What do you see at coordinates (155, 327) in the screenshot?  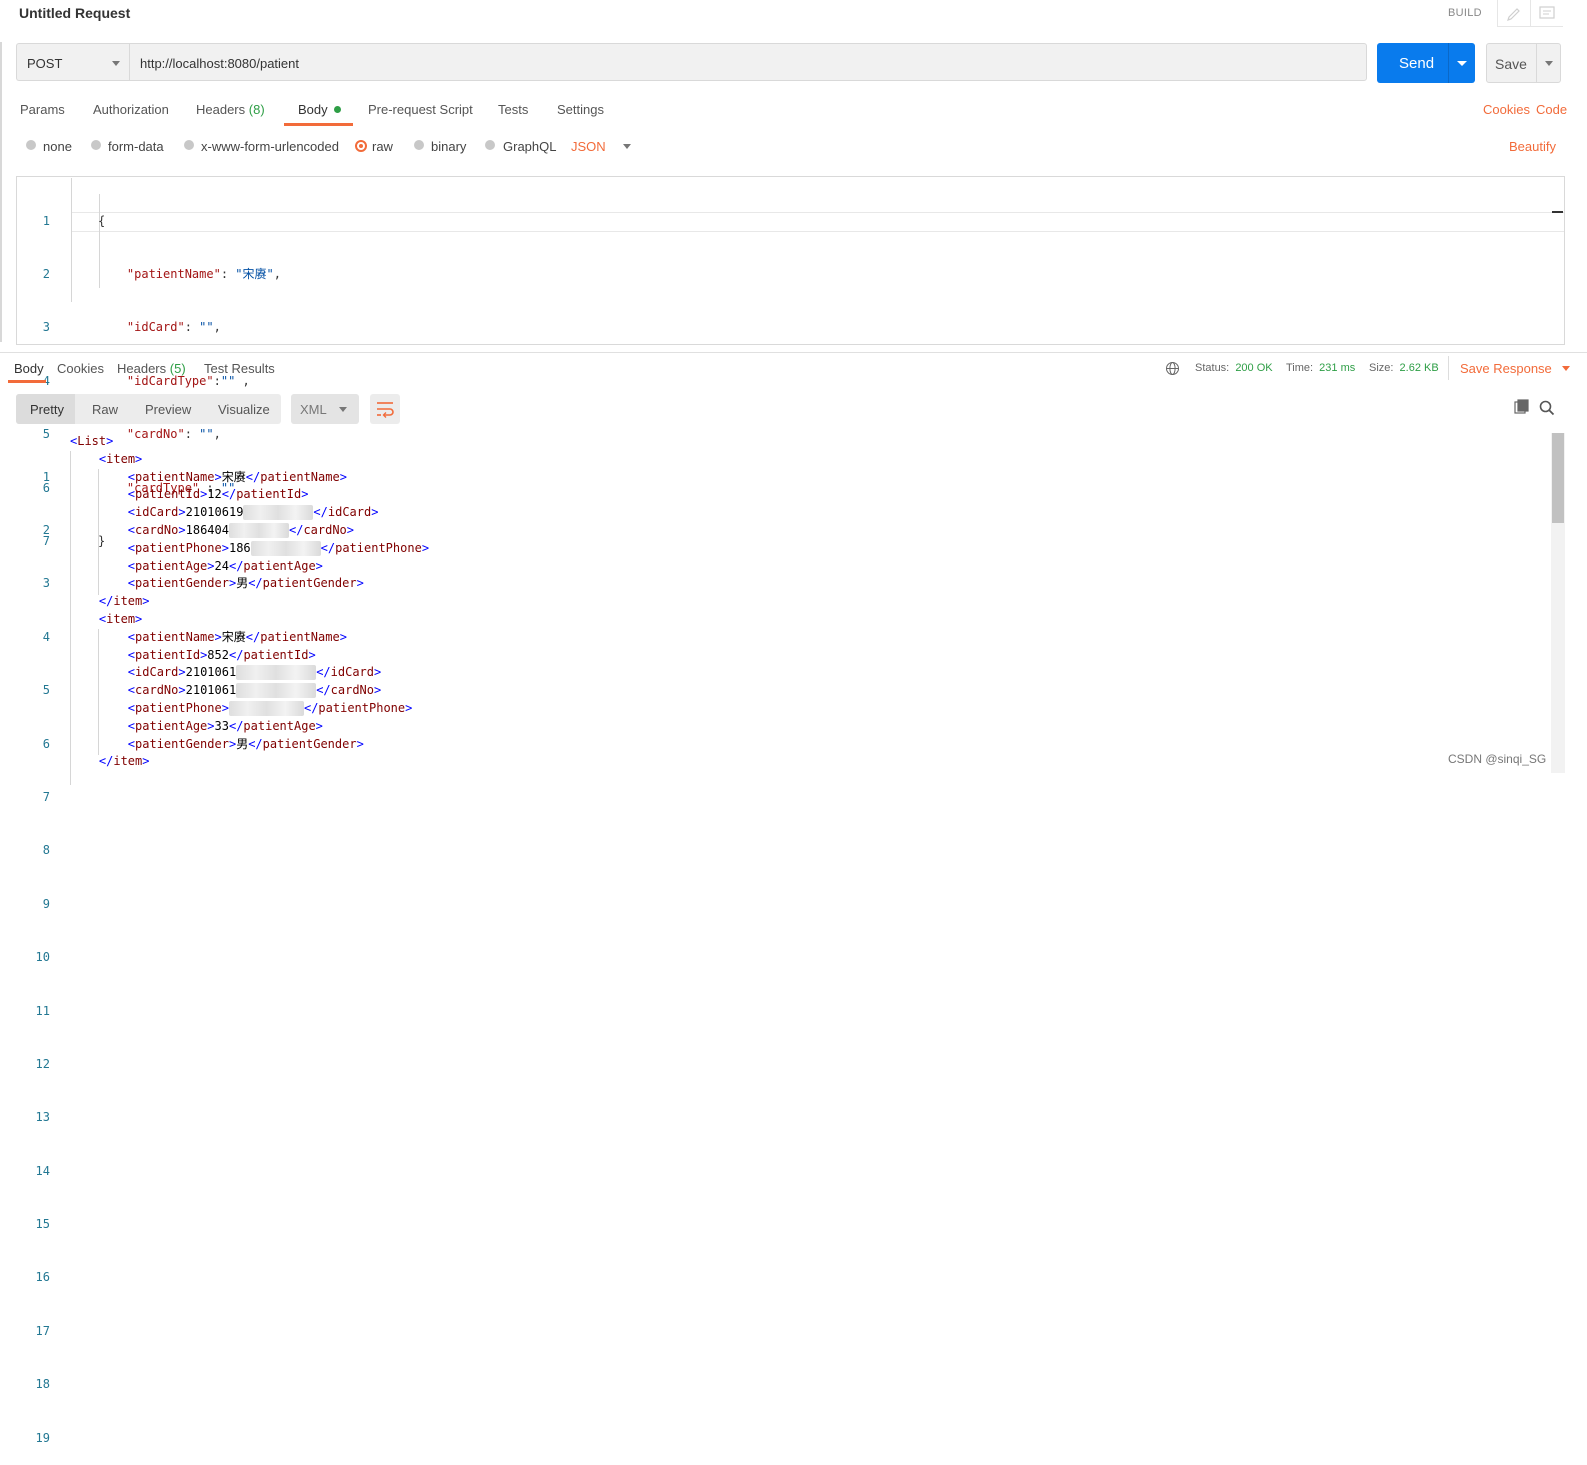 I see `json-key: "idCard"` at bounding box center [155, 327].